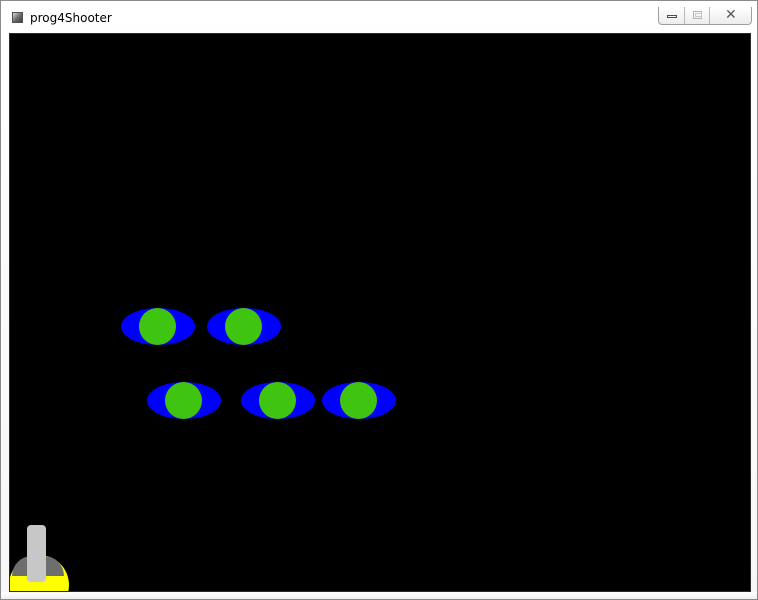 This screenshot has height=600, width=758. I want to click on close-button: ✕, so click(730, 15).